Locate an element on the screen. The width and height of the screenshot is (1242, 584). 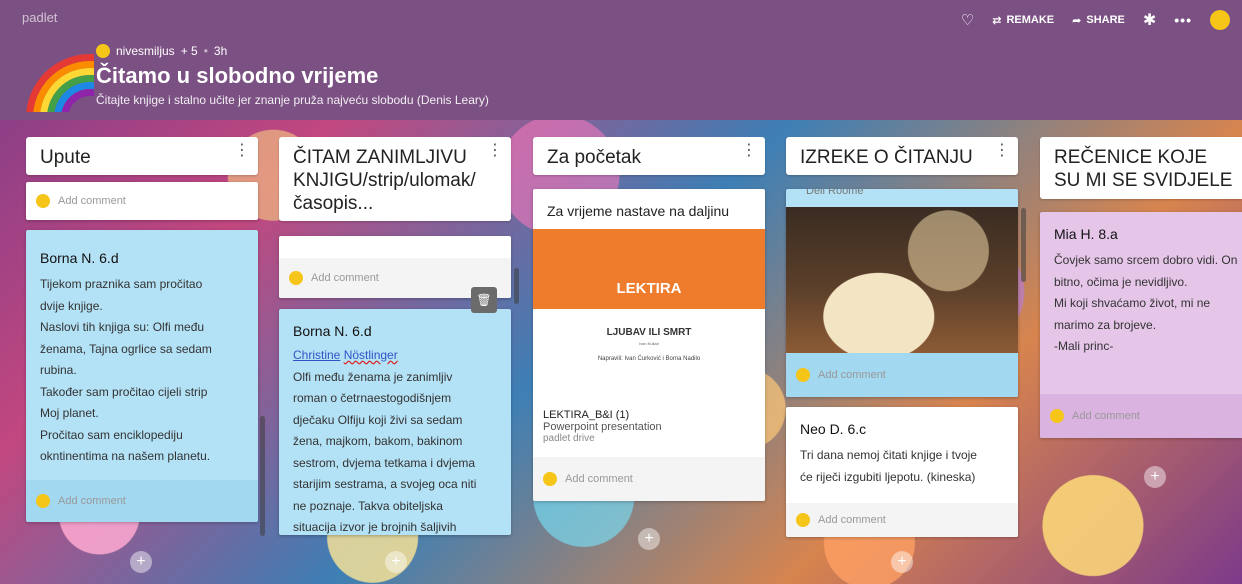
column-upute: Upute ⋮ is located at coordinates (142, 156).